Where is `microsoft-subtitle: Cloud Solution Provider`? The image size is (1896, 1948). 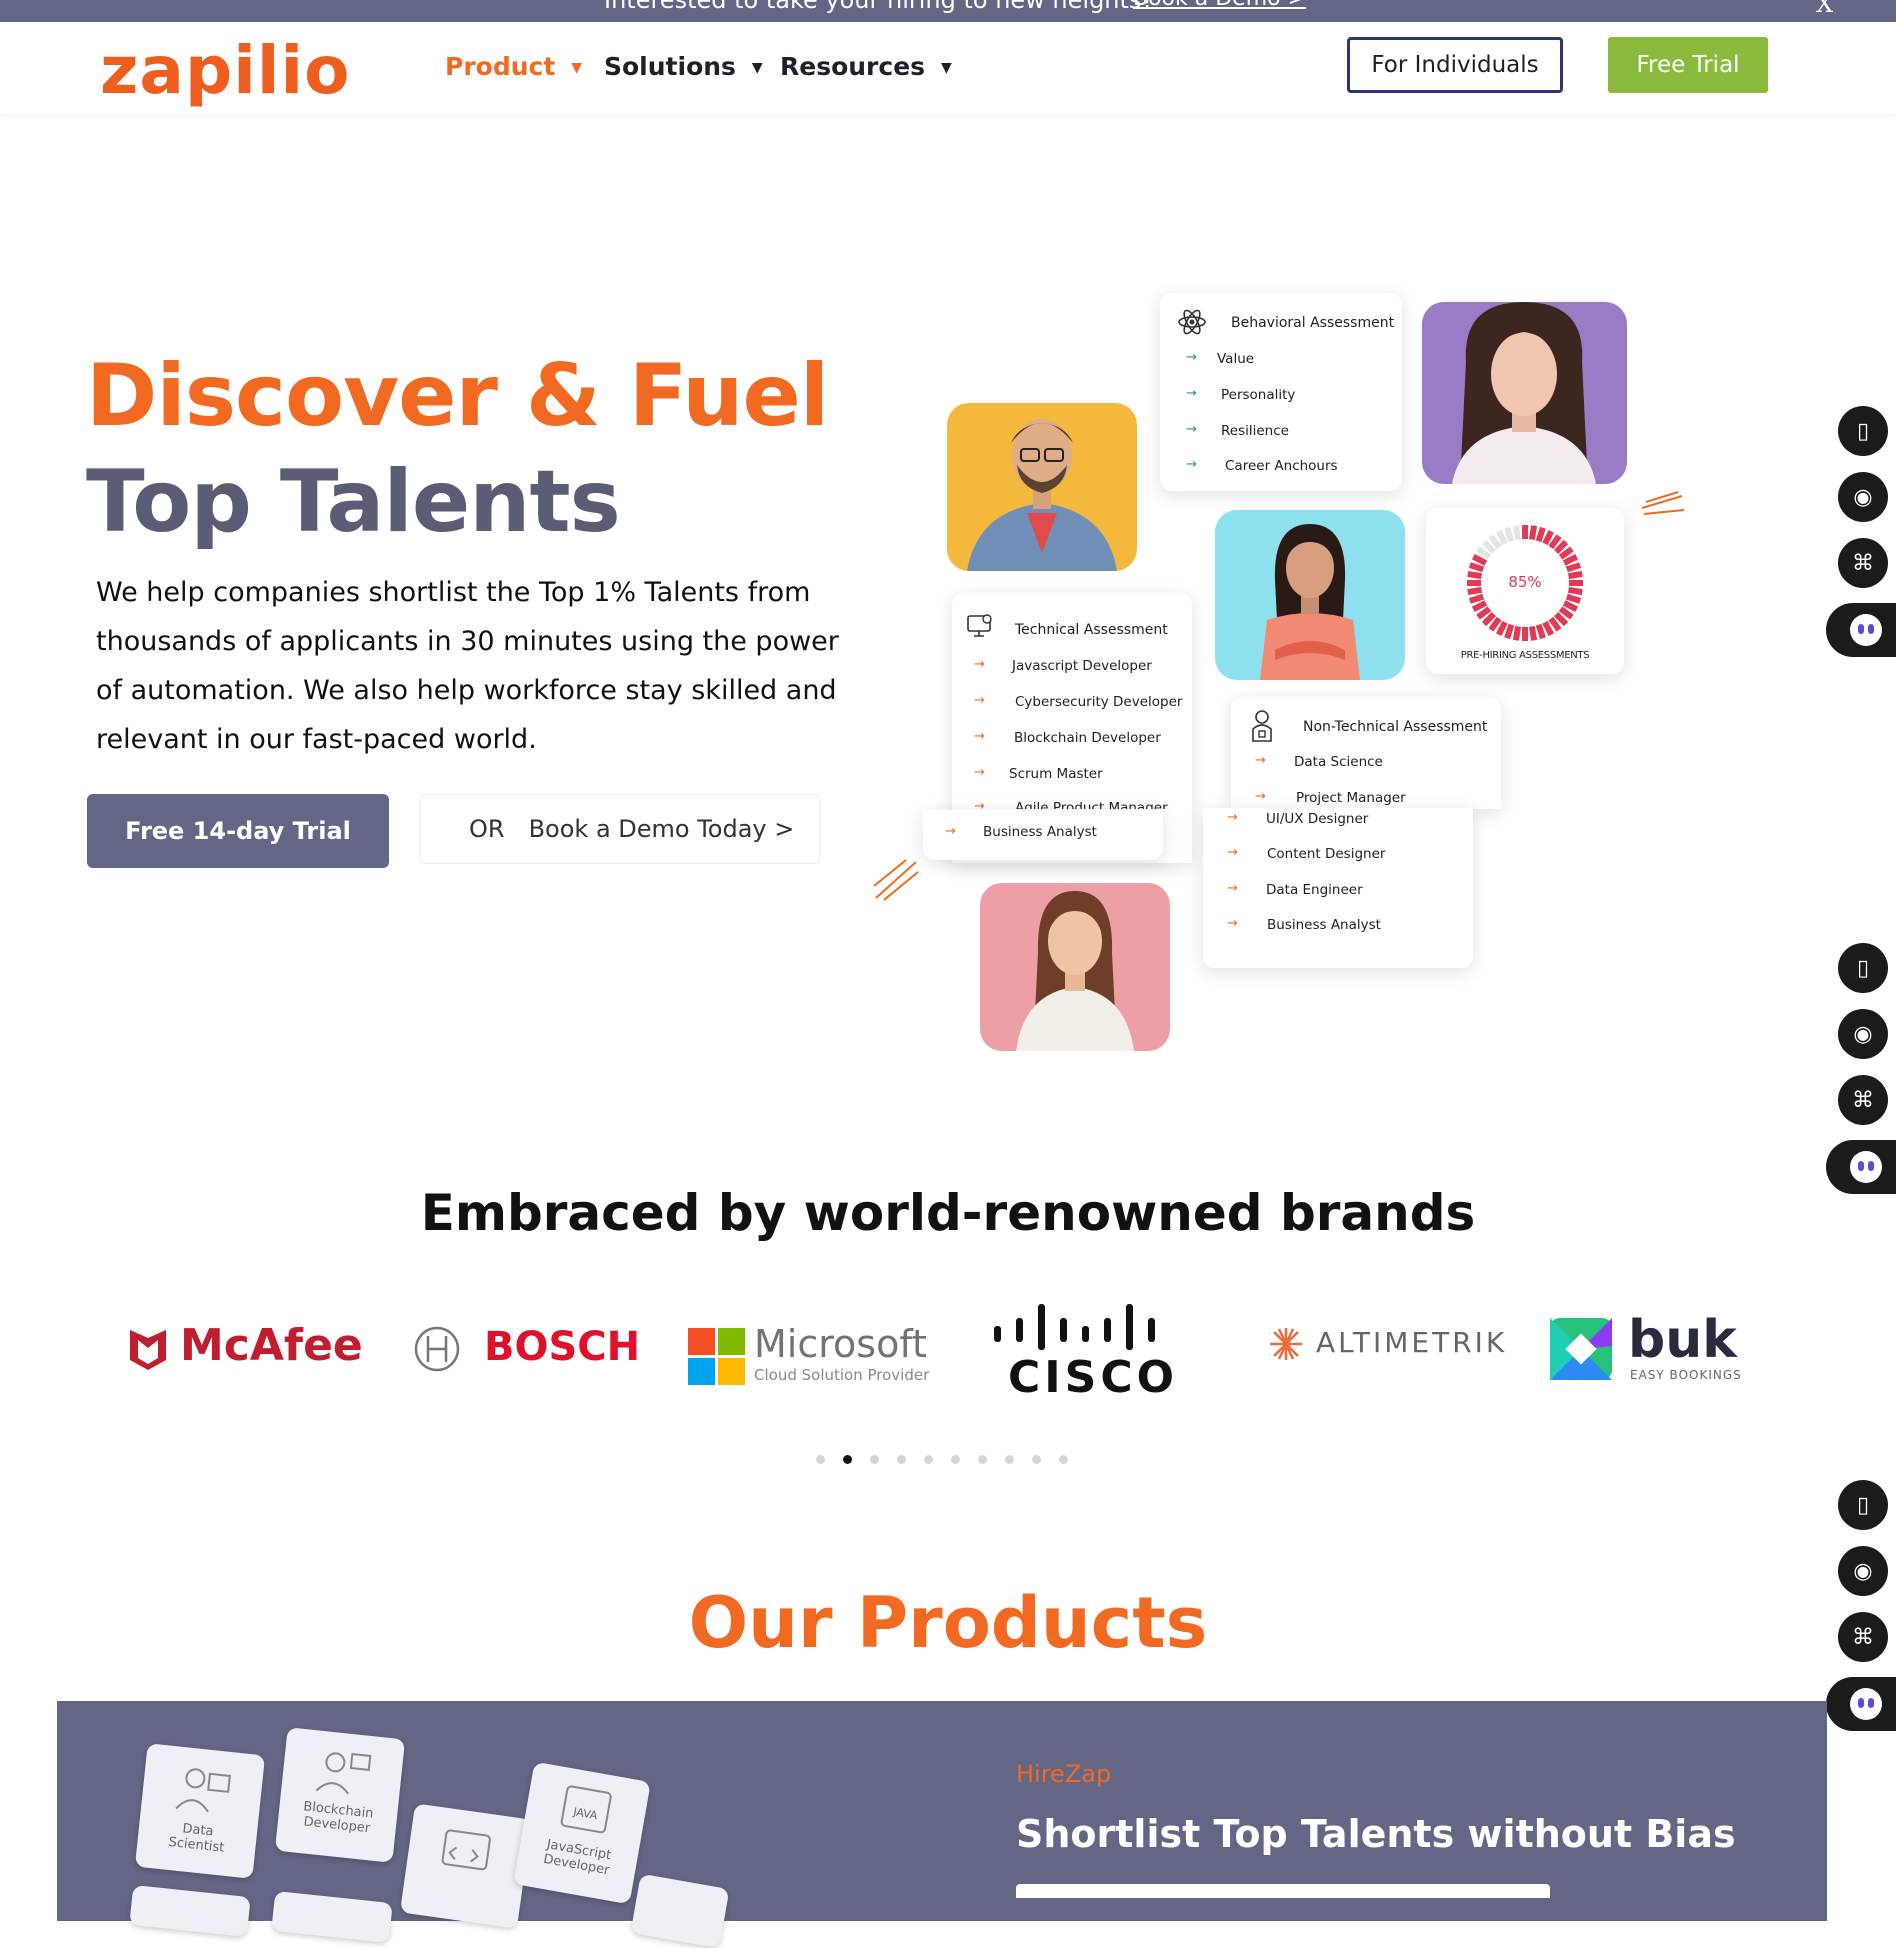 microsoft-subtitle: Cloud Solution Provider is located at coordinates (842, 1375).